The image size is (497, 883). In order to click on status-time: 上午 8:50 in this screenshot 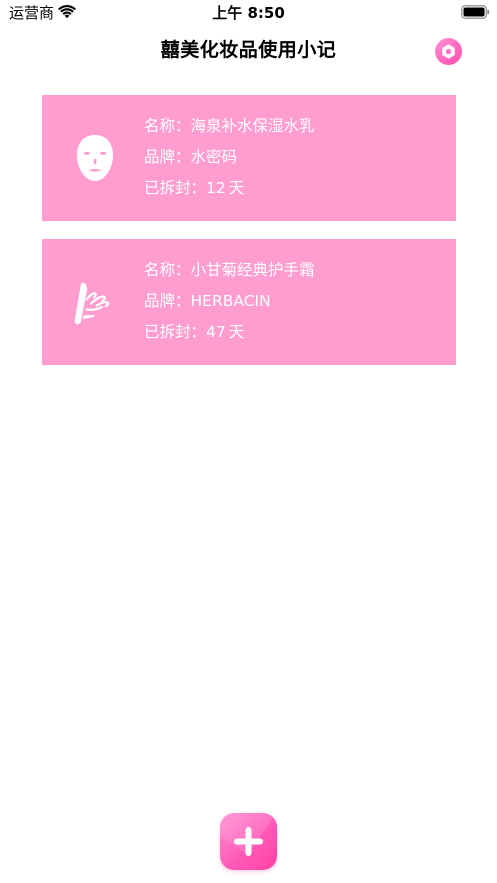, I will do `click(248, 13)`.